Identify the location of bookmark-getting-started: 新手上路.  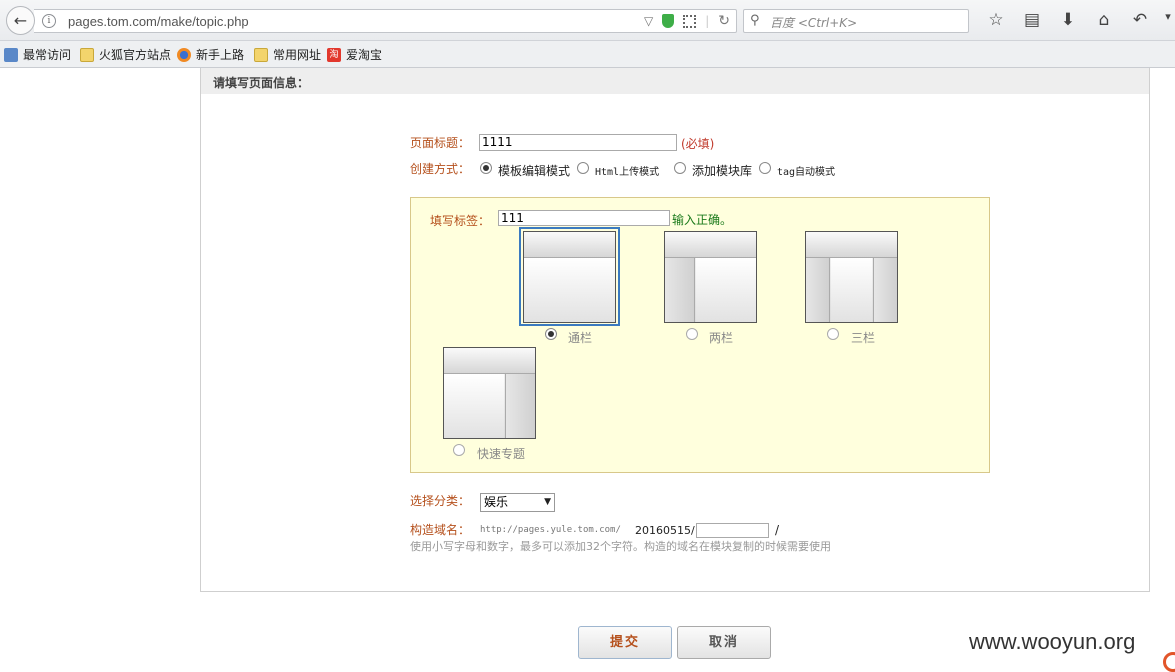
(210, 54).